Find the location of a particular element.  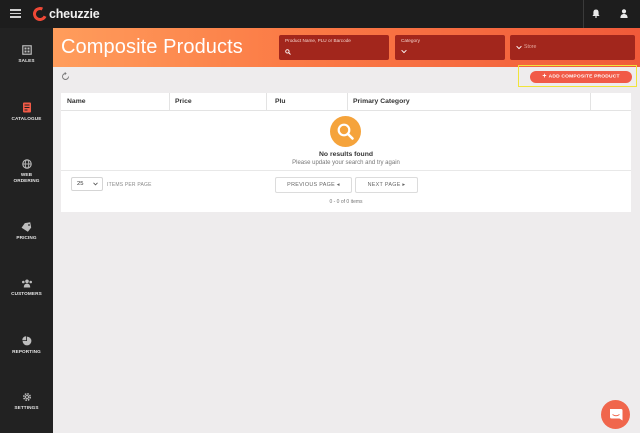

sidebar-item-label: CUSTOMERS is located at coordinates (26, 293).